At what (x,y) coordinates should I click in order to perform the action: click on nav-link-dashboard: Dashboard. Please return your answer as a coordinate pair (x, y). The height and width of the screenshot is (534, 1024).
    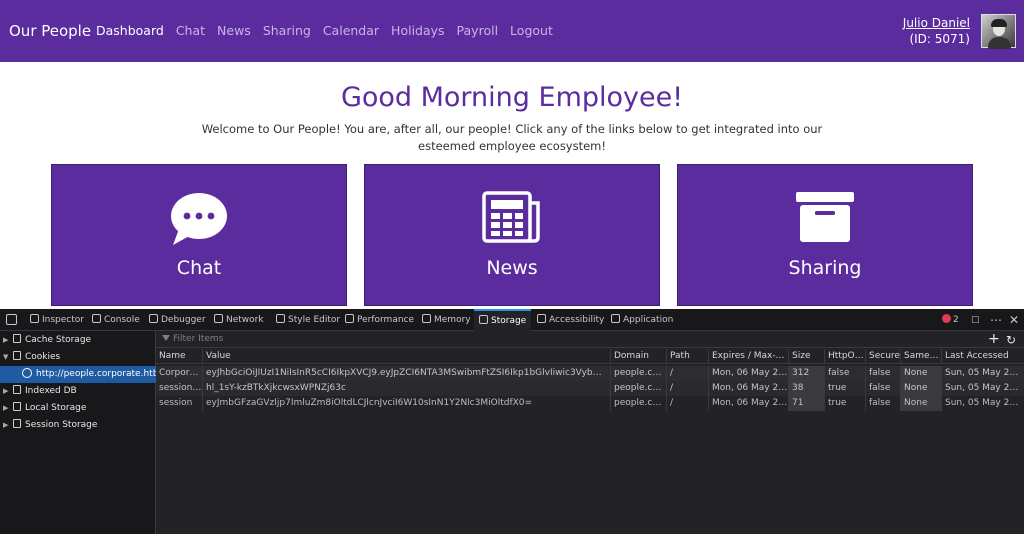
    Looking at the image, I should click on (130, 30).